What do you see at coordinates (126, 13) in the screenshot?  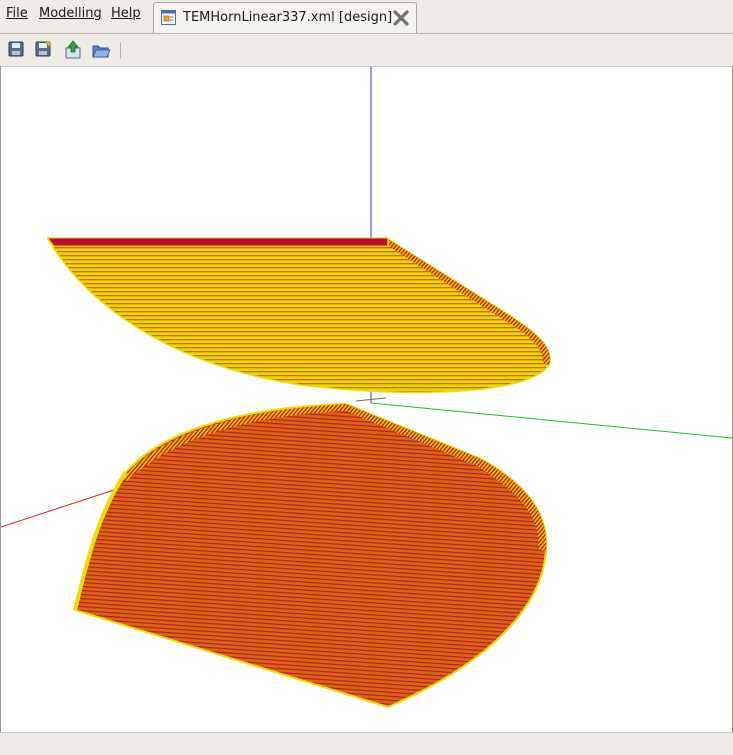 I see `menu-help: Help` at bounding box center [126, 13].